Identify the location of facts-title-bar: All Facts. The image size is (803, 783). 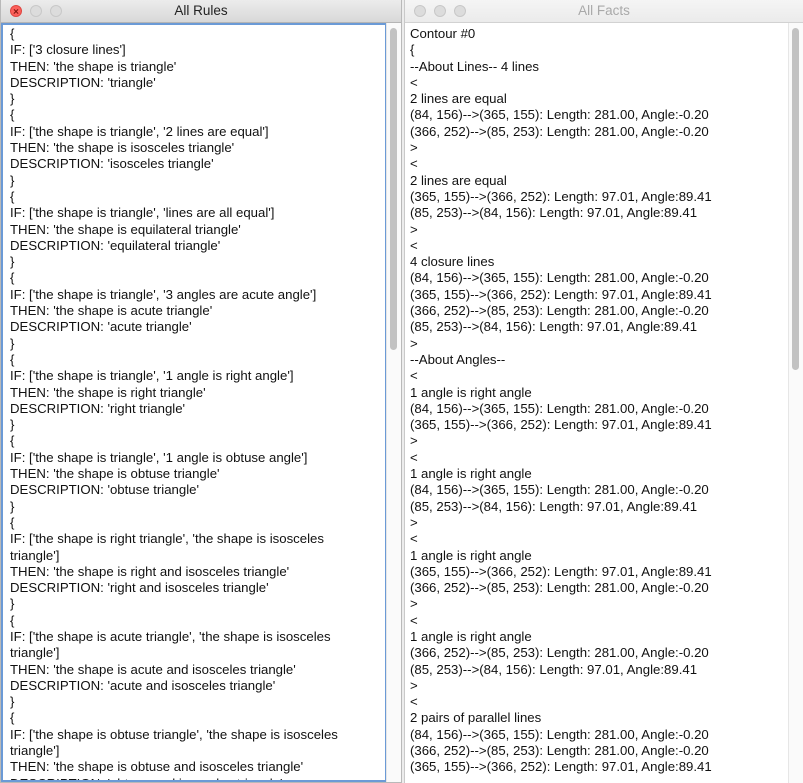
(604, 11).